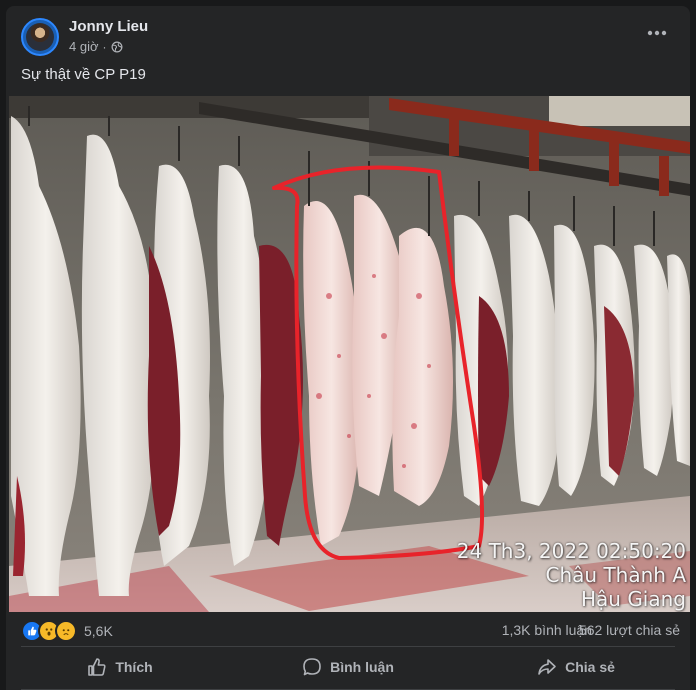  I want to click on post-meta: 4 giờ ·, so click(96, 46).